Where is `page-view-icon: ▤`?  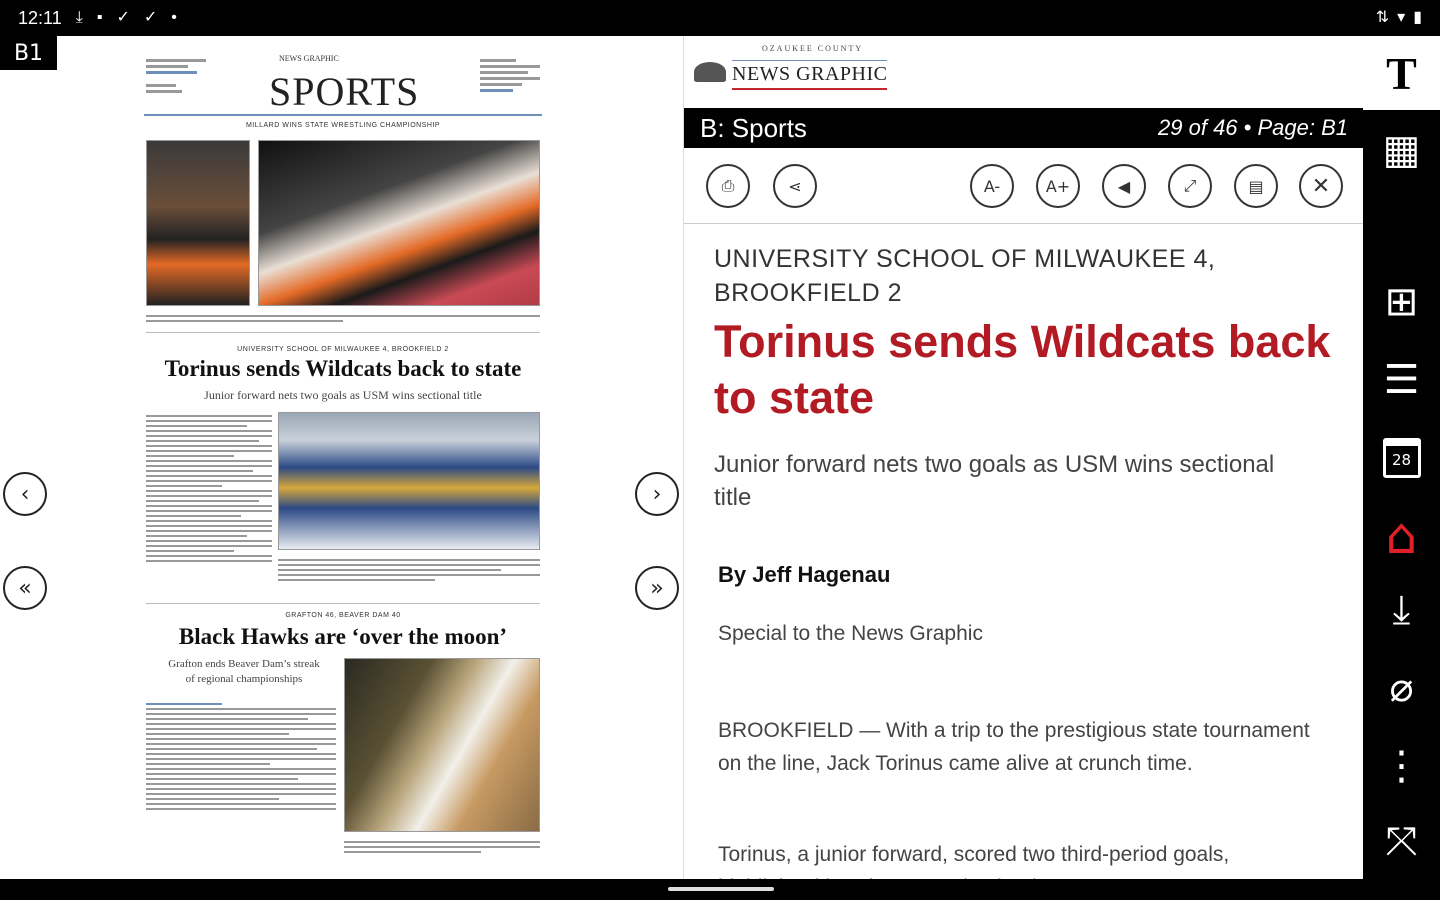 page-view-icon: ▤ is located at coordinates (1256, 186).